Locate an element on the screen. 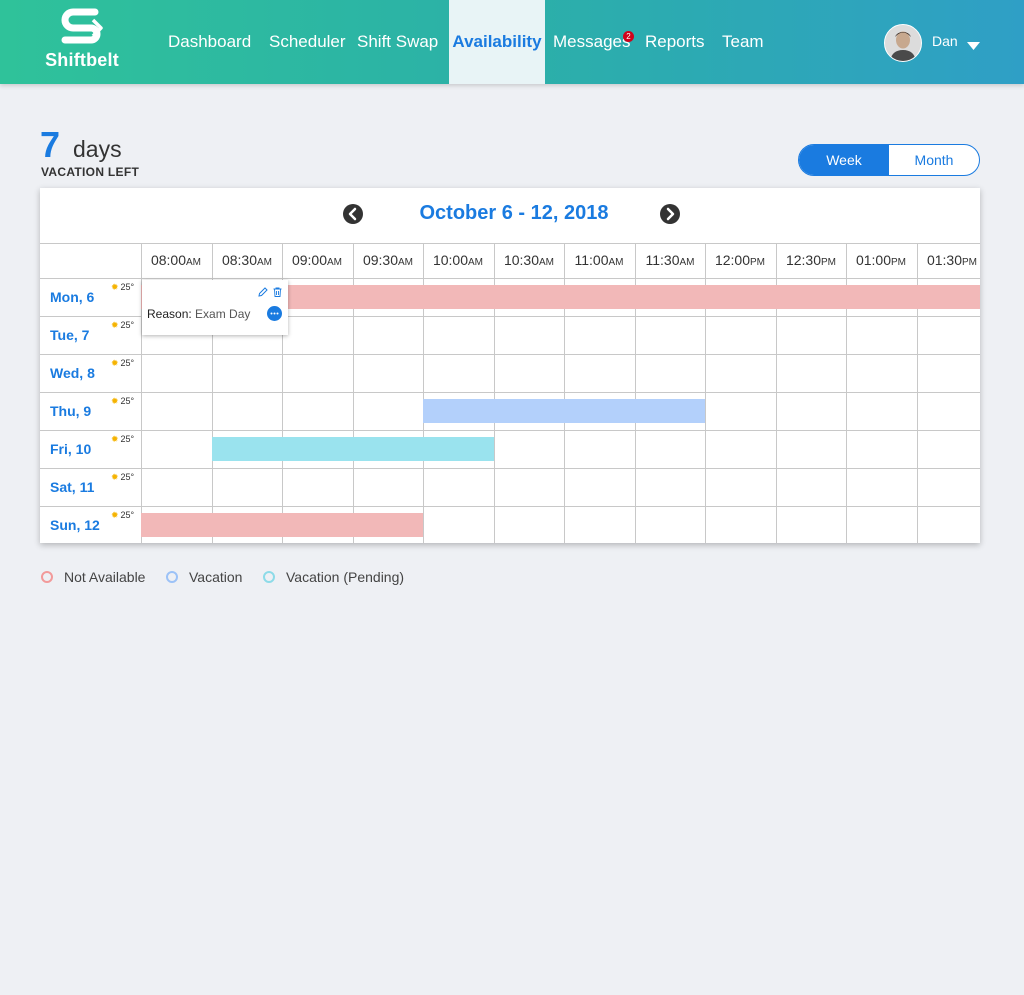 The width and height of the screenshot is (1024, 995). legend-marker-vacation-pending is located at coordinates (269, 577).